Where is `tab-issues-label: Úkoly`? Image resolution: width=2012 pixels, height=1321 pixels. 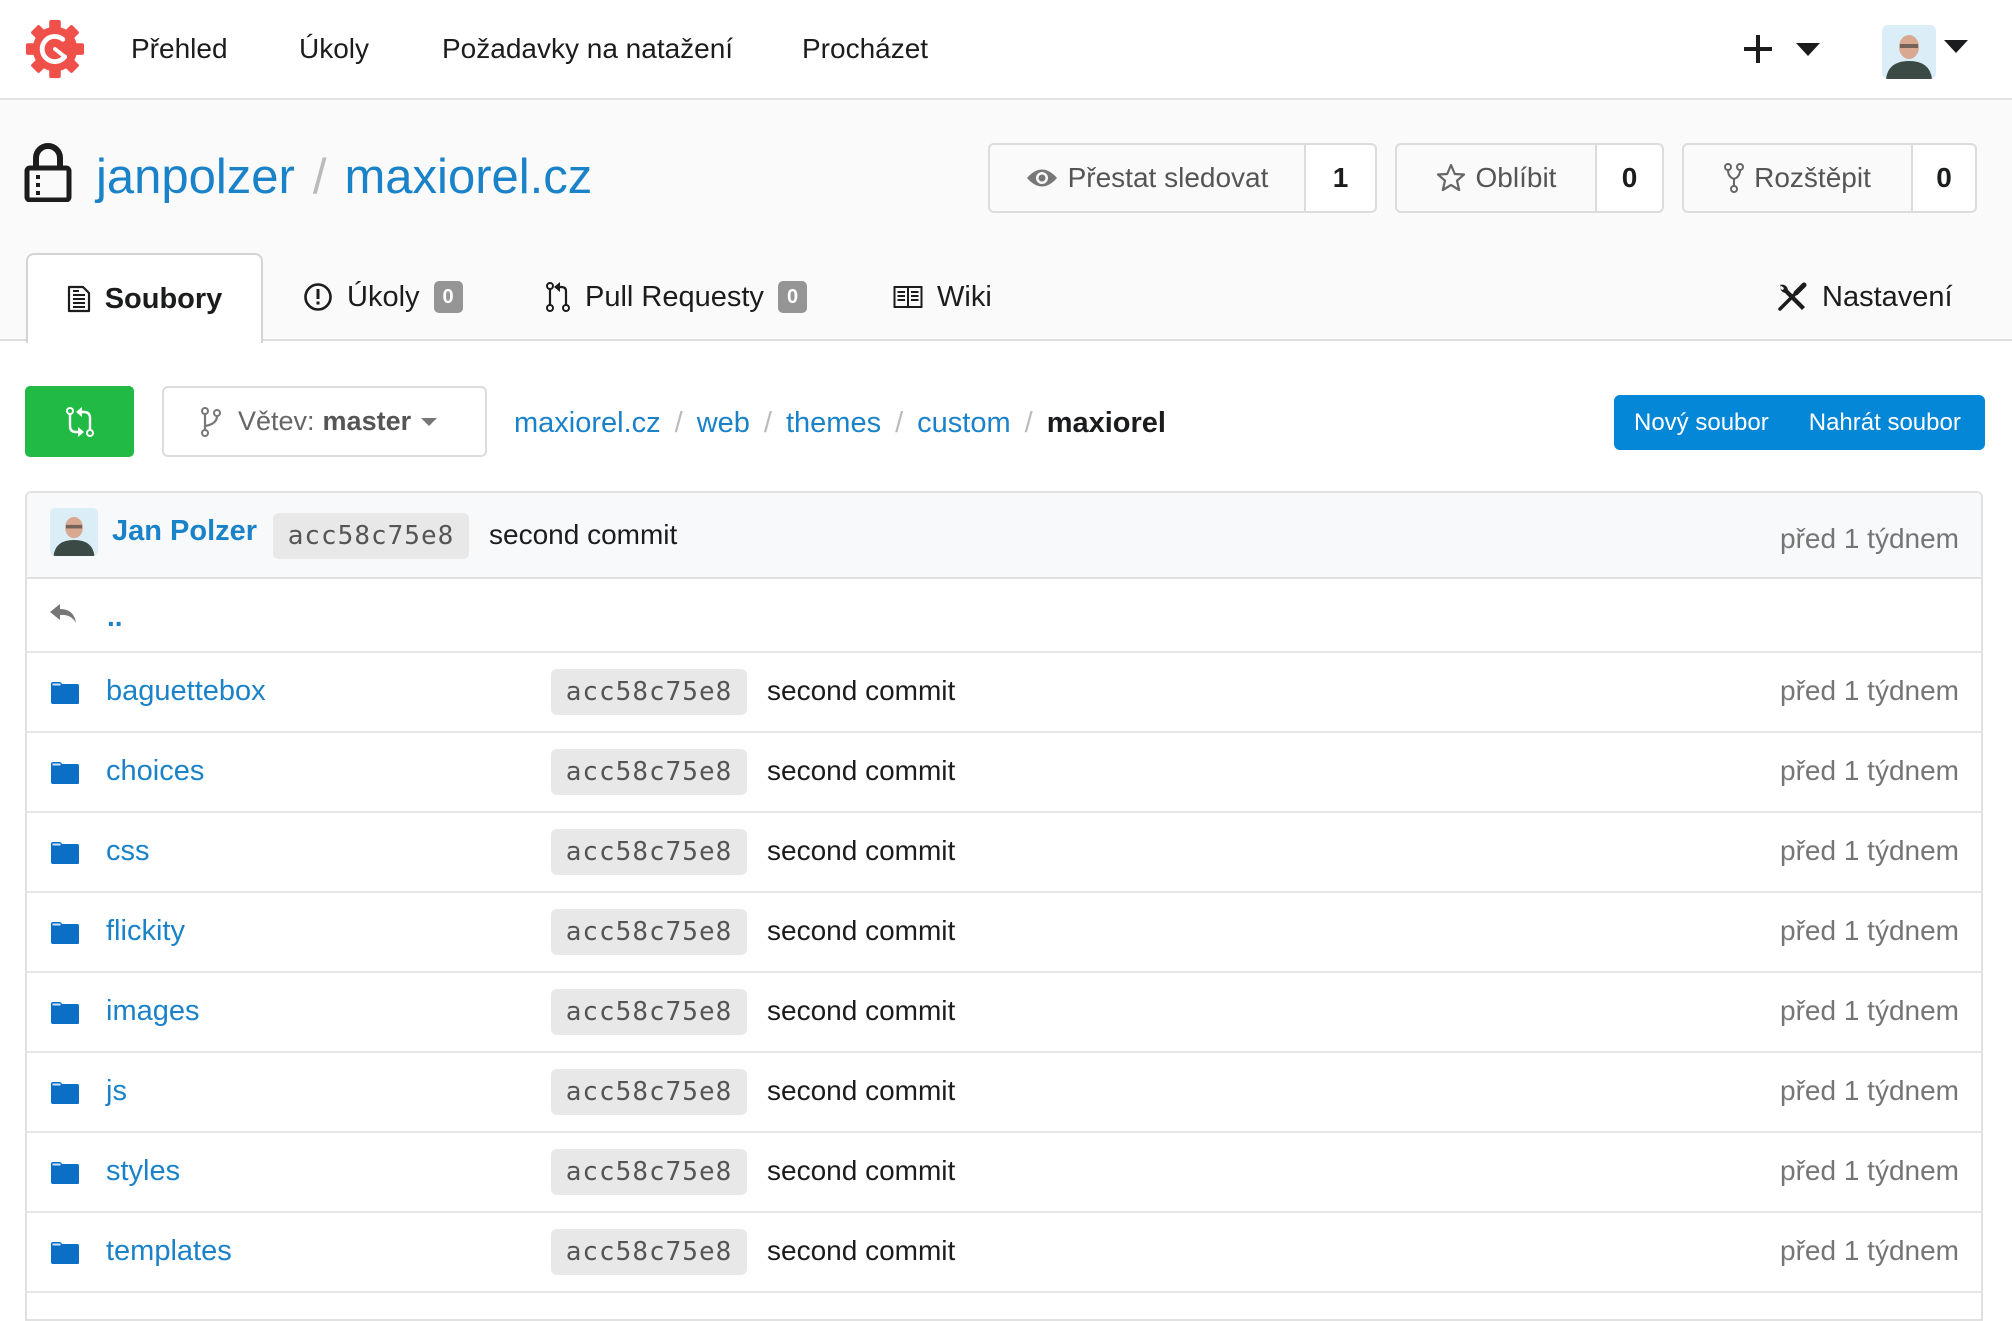 tab-issues-label: Úkoly is located at coordinates (383, 296).